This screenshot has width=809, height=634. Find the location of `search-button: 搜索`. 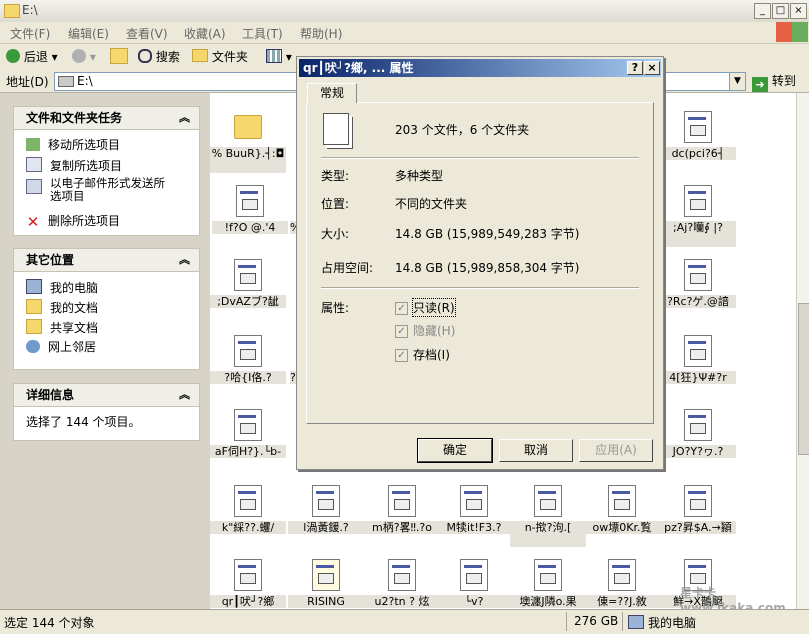

search-button: 搜索 is located at coordinates (159, 57).